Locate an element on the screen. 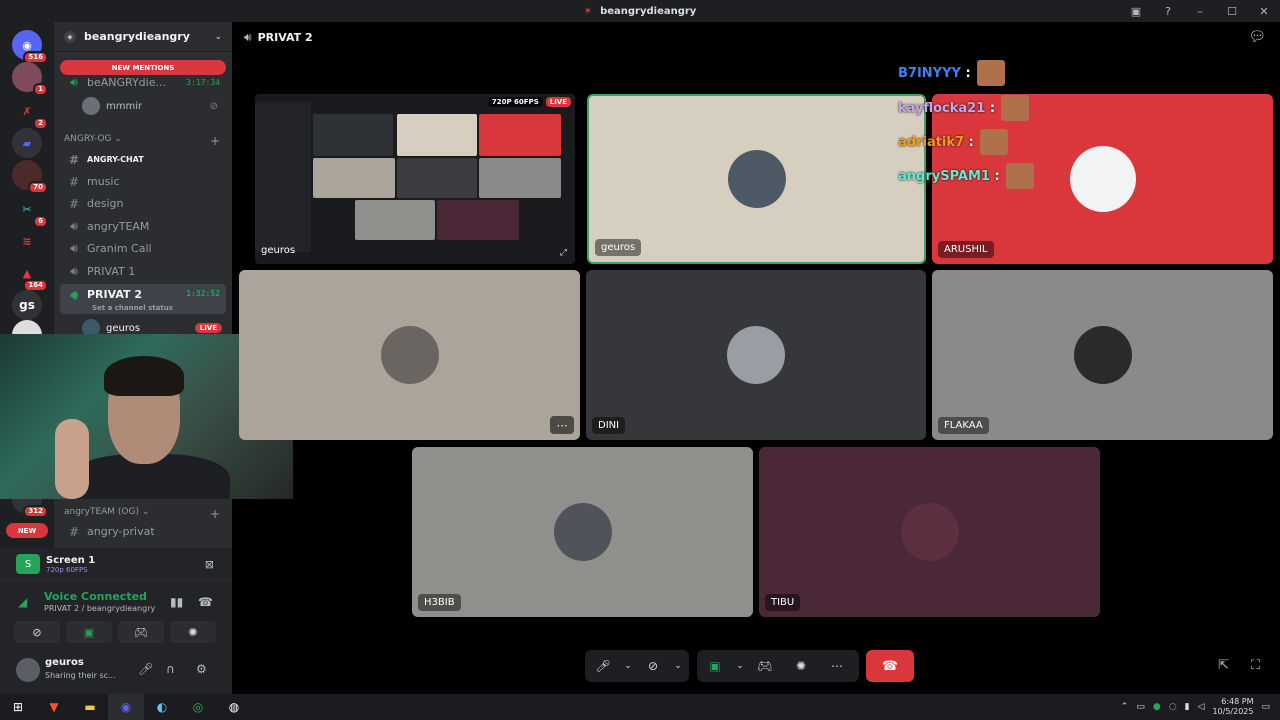 The height and width of the screenshot is (720, 1280). system-clock: 6:48 PM 10/5/2025 is located at coordinates (1232, 707).